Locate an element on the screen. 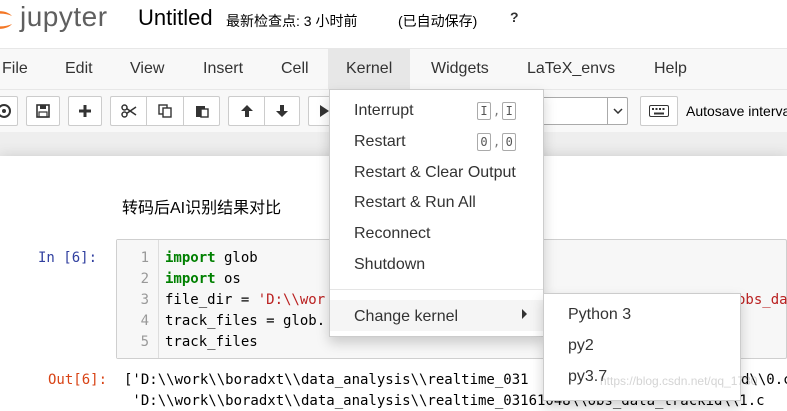 Image resolution: width=787 pixels, height=411 pixels. code-line-3: file_dir = 'D:\\wor is located at coordinates (245, 300).